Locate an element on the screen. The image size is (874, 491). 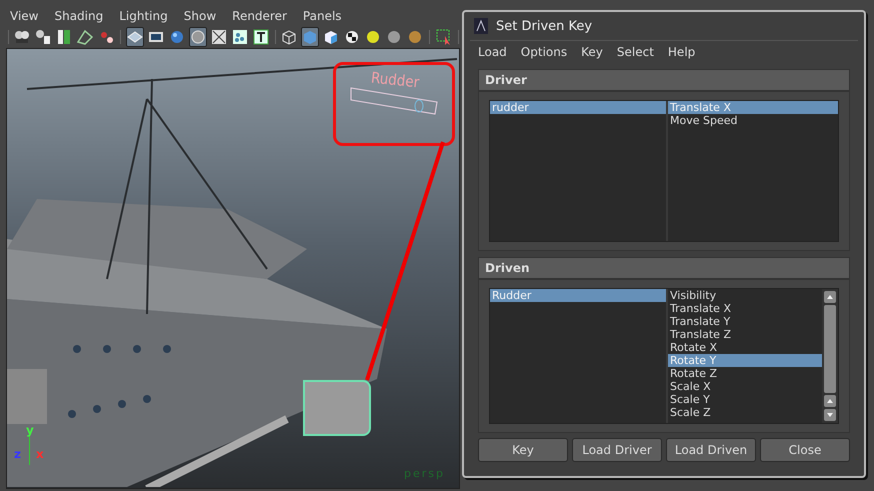
dialog-button: Load Driver is located at coordinates (617, 450).